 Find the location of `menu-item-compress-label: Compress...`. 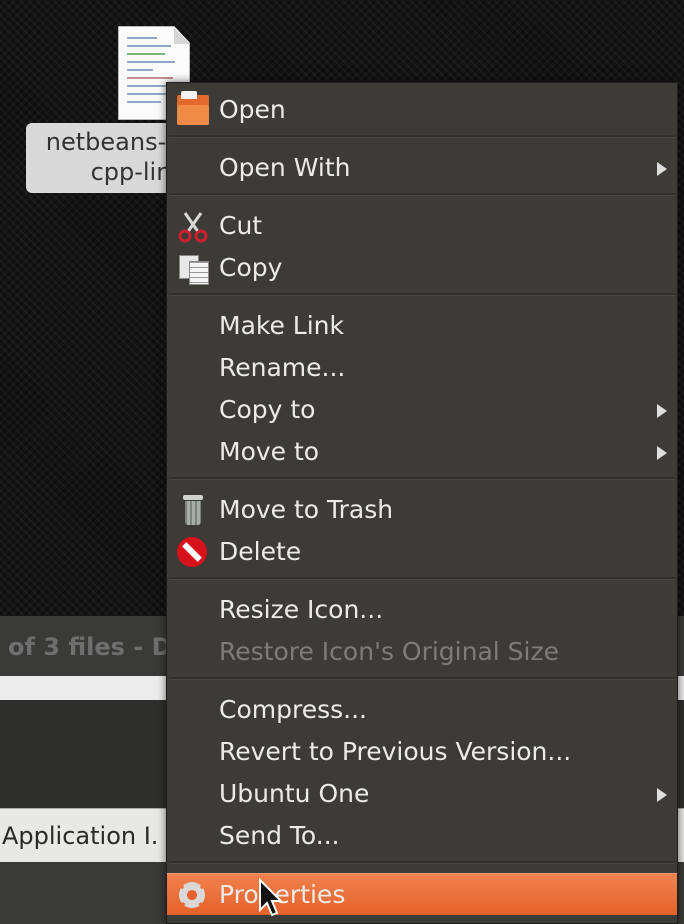

menu-item-compress-label: Compress... is located at coordinates (293, 709).